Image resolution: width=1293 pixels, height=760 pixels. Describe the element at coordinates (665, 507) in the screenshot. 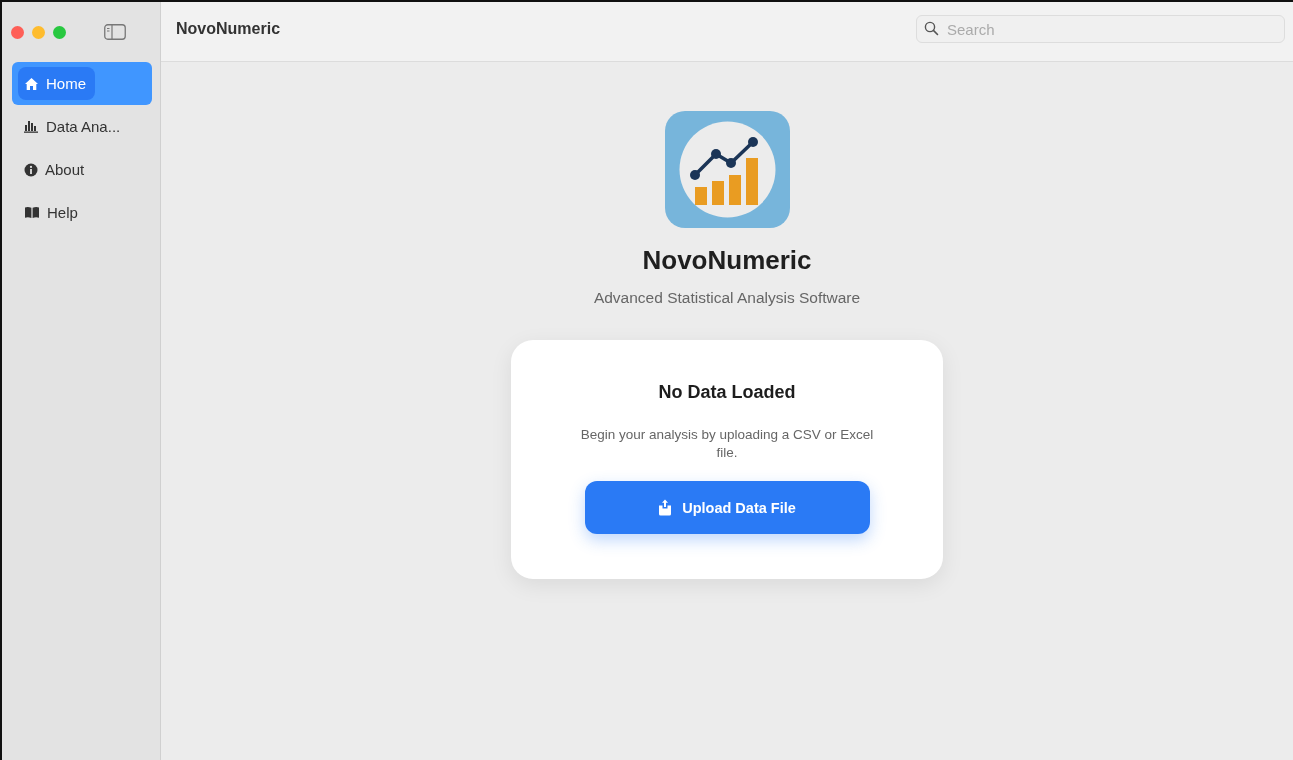

I see `upload-icon` at that location.